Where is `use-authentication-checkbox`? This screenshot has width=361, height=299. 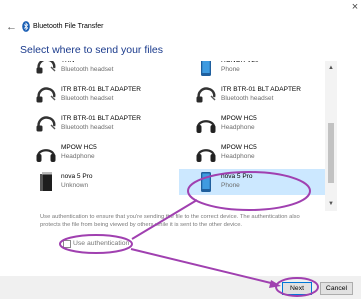
use-authentication-checkbox is located at coordinates (67, 244).